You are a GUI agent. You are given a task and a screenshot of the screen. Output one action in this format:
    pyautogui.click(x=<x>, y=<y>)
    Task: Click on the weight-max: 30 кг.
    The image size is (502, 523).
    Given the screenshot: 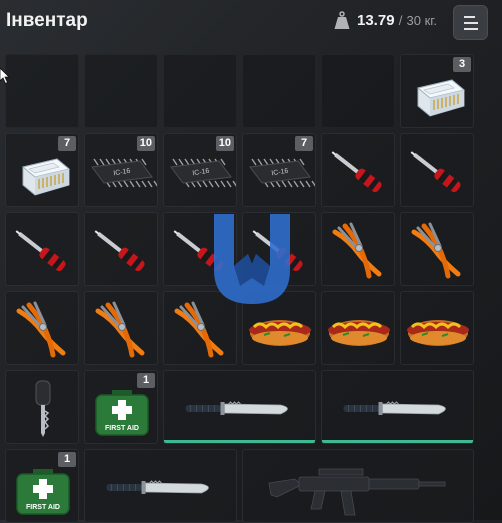 What is the action you would take?
    pyautogui.click(x=422, y=20)
    